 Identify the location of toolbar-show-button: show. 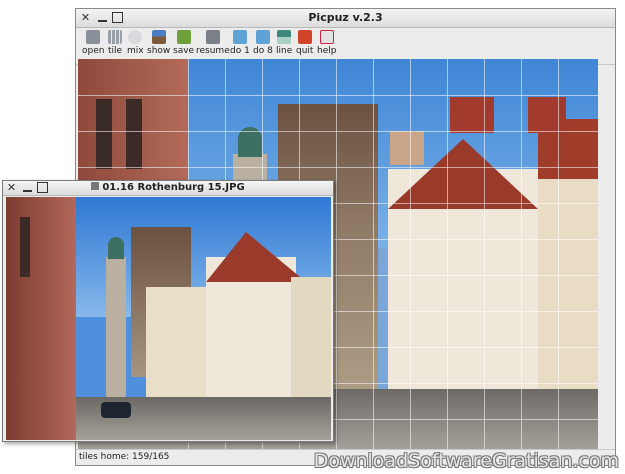
(158, 43).